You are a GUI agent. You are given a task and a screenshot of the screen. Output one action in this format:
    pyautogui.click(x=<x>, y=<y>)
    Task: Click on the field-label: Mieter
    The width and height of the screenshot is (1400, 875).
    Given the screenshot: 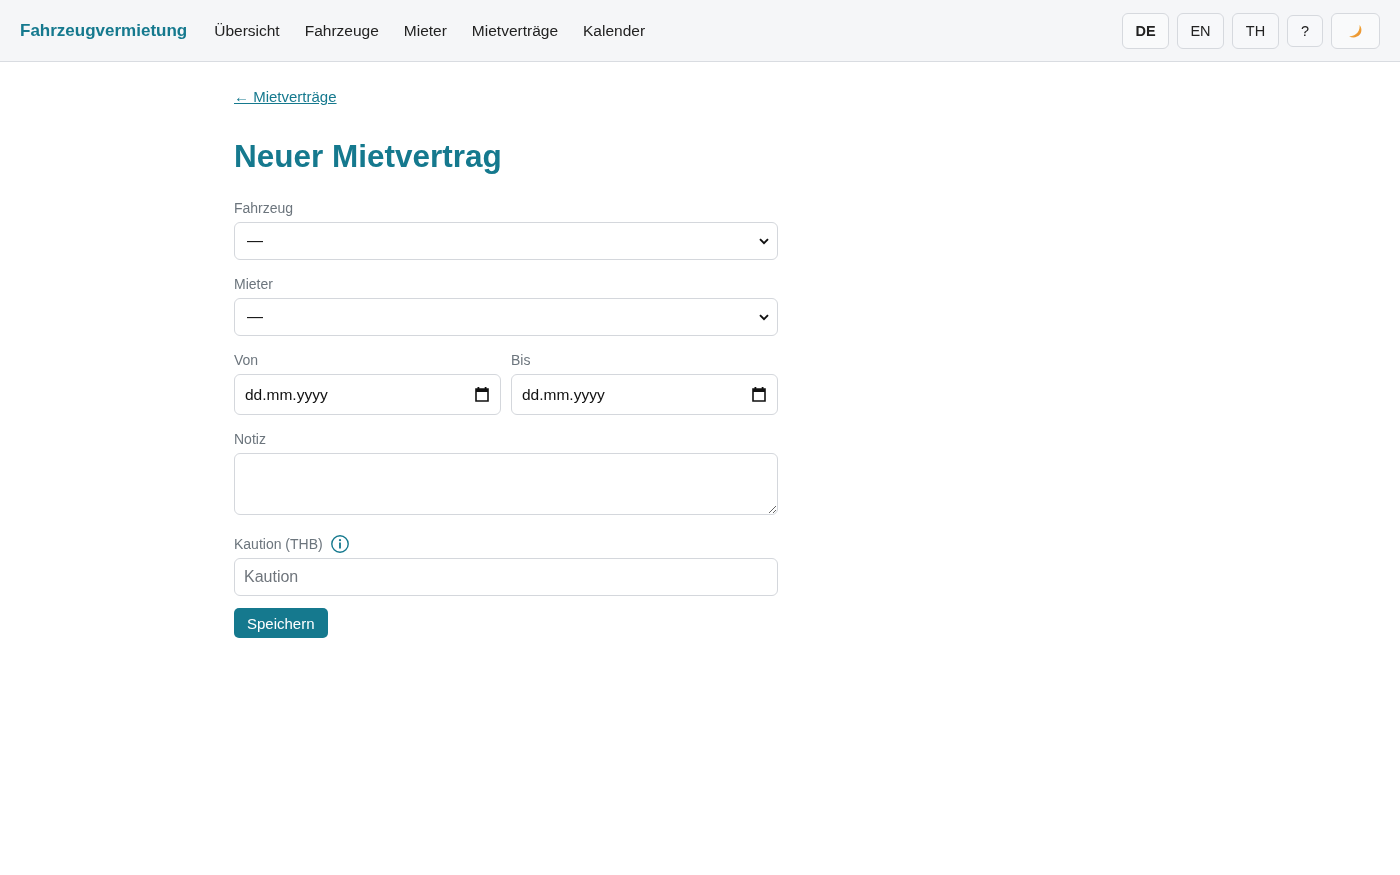 What is the action you would take?
    pyautogui.click(x=253, y=284)
    